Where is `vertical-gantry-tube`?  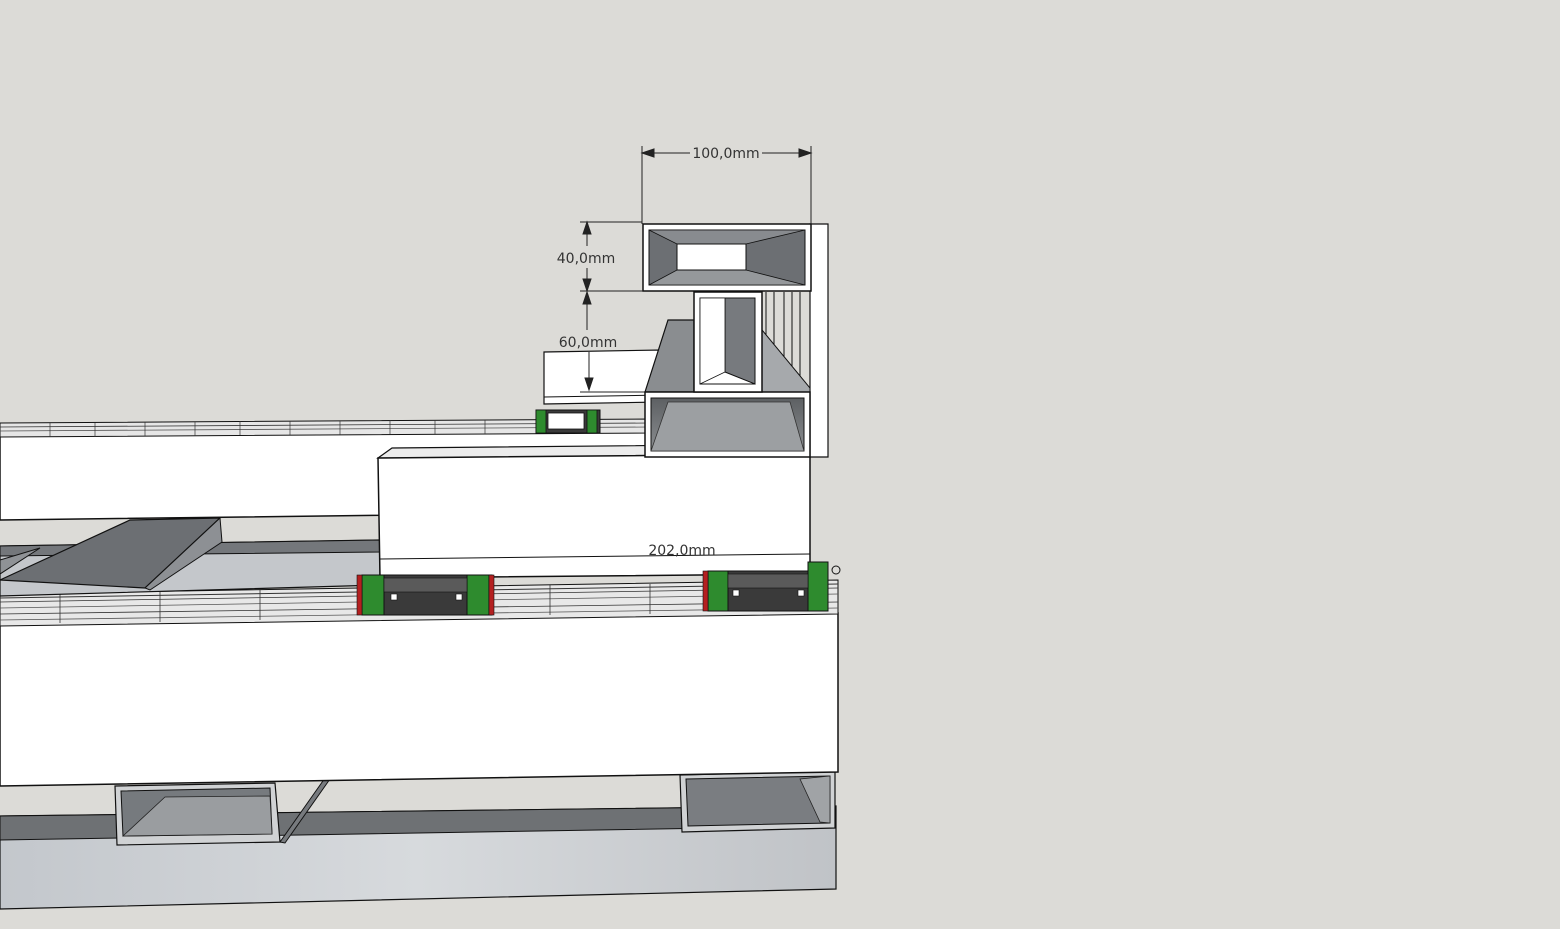
vertical-gantry-tube is located at coordinates (728, 342).